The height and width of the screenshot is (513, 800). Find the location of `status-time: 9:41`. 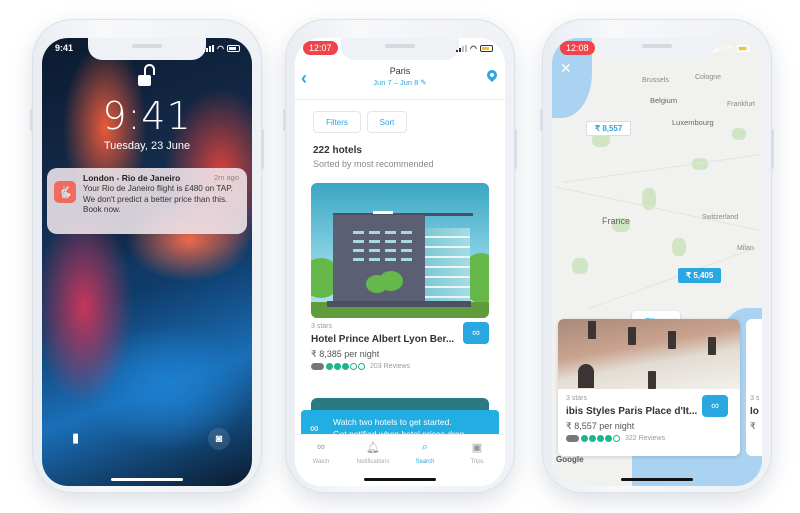

status-time: 9:41 is located at coordinates (64, 48).